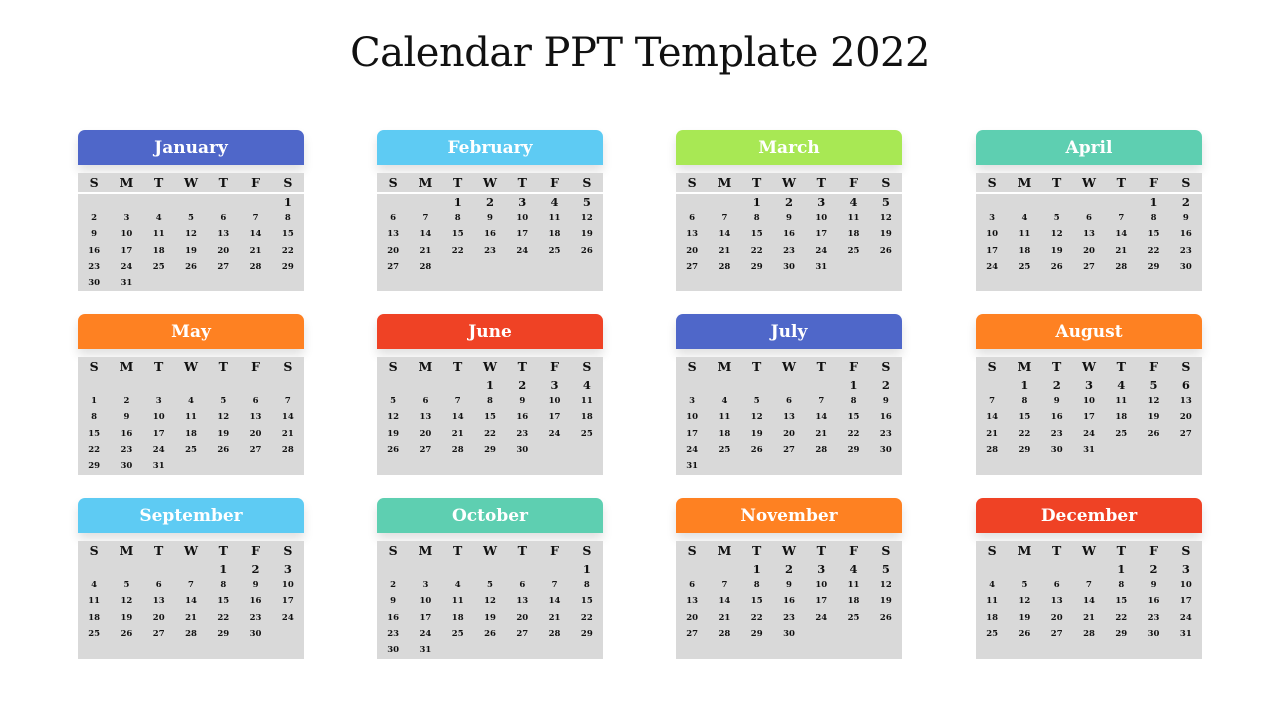 This screenshot has height=720, width=1280. What do you see at coordinates (1089, 366) in the screenshot?
I see `weekday-label: W` at bounding box center [1089, 366].